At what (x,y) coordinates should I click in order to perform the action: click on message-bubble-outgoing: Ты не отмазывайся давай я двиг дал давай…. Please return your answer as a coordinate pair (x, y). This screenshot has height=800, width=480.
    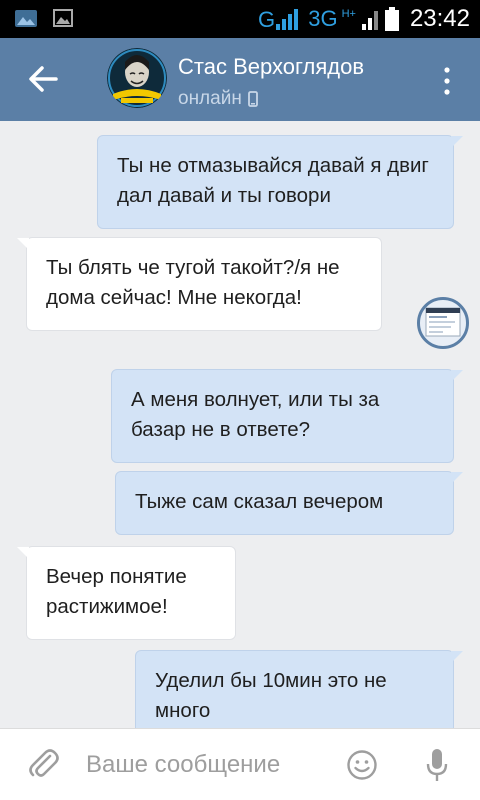
    Looking at the image, I should click on (280, 182).